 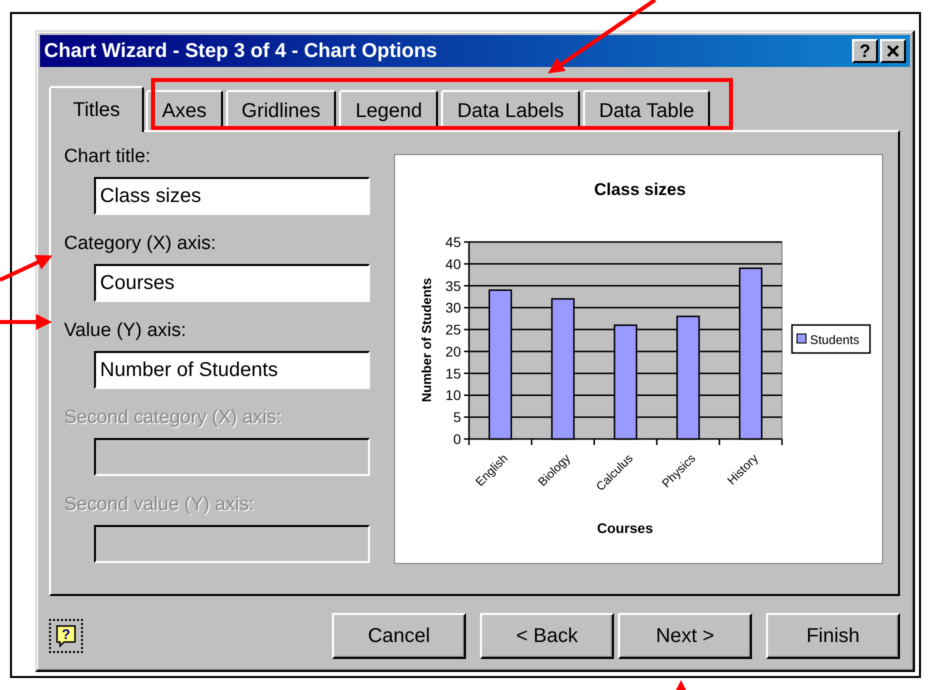 I want to click on close-icon, so click(x=893, y=51).